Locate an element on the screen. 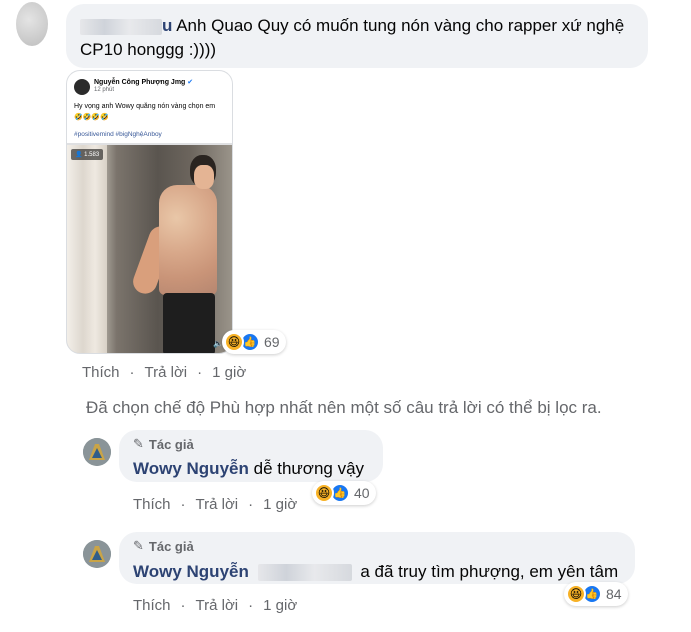 Image resolution: width=691 pixels, height=632 pixels. commenter-name-partial: u is located at coordinates (167, 25).